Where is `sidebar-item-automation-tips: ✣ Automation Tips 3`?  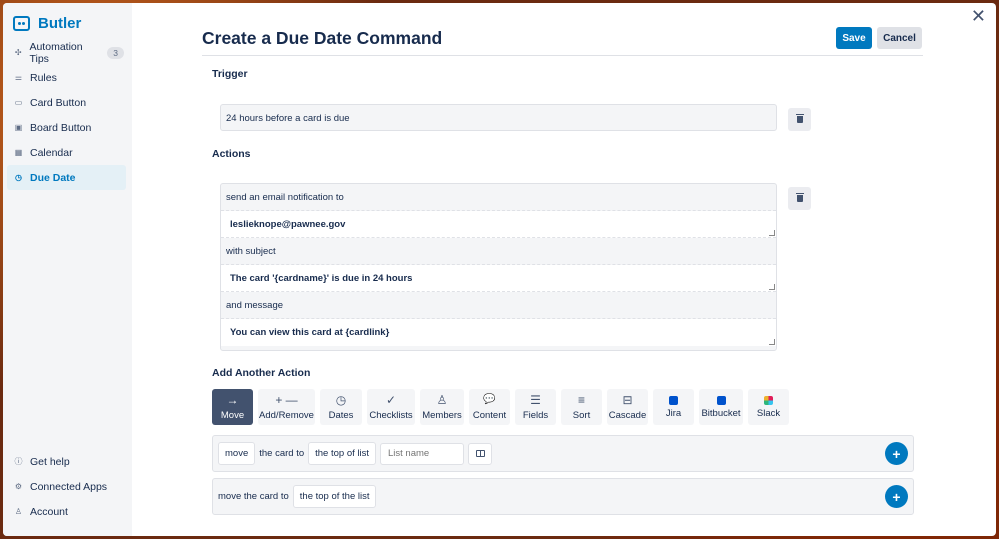 sidebar-item-automation-tips: ✣ Automation Tips 3 is located at coordinates (66, 52).